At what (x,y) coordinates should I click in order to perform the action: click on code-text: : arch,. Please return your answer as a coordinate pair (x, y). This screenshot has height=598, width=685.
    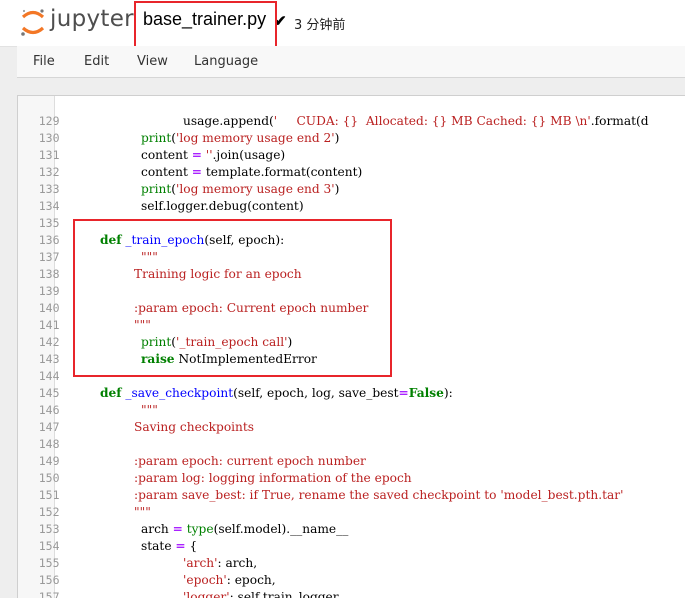
    Looking at the image, I should click on (237, 563).